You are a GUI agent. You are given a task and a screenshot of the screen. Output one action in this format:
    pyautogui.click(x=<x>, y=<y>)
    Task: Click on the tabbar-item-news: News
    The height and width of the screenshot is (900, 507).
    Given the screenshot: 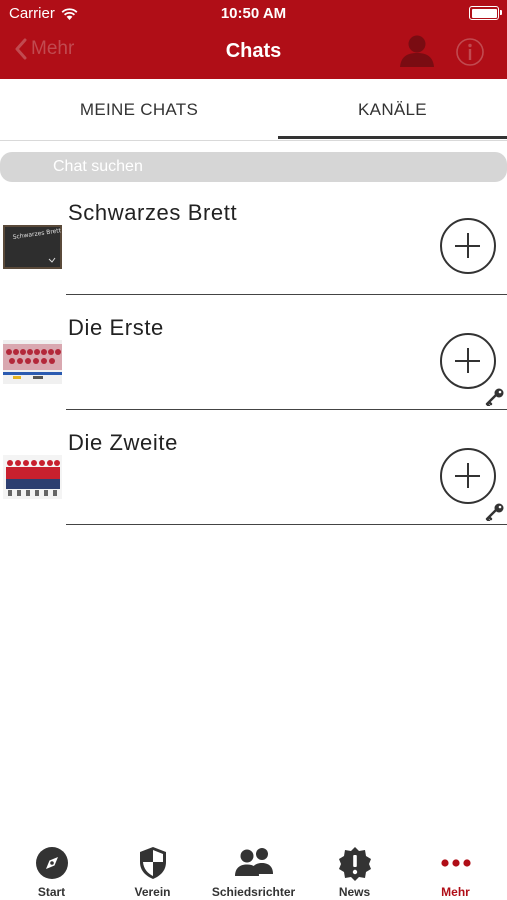 What is the action you would take?
    pyautogui.click(x=354, y=869)
    